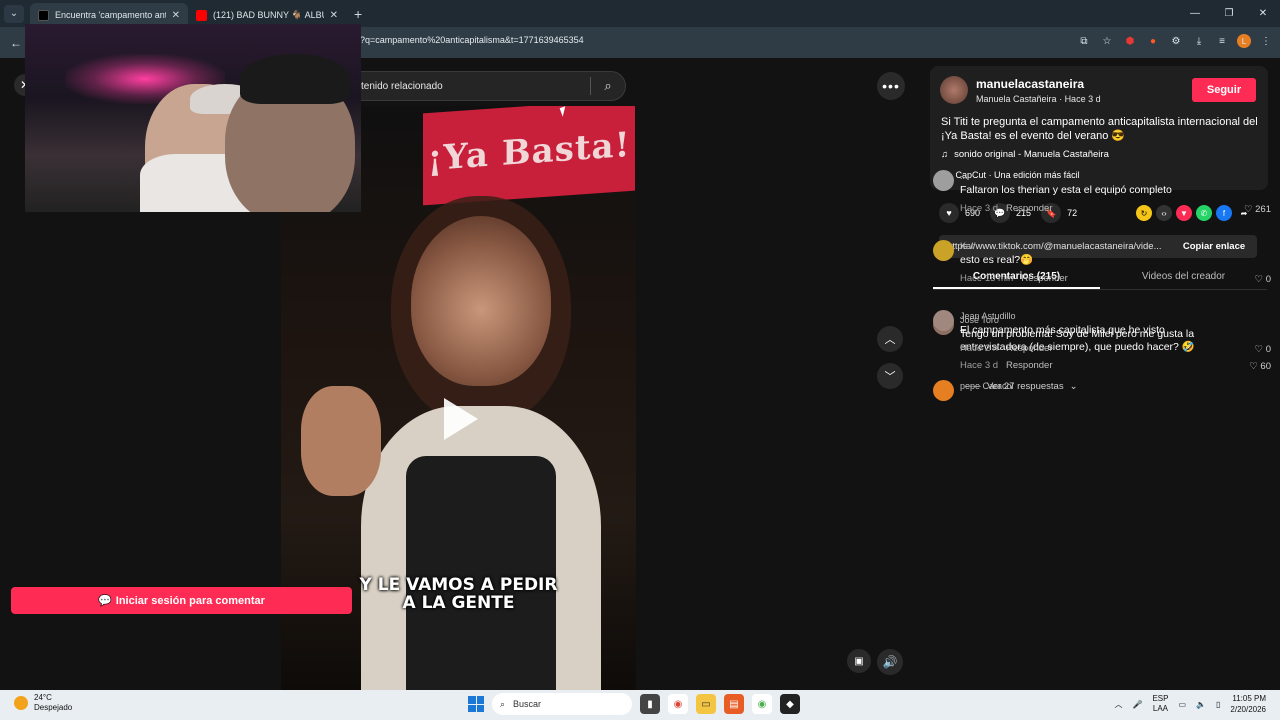 The height and width of the screenshot is (720, 1280). I want to click on language-indicator: ESP LAA, so click(1160, 704).